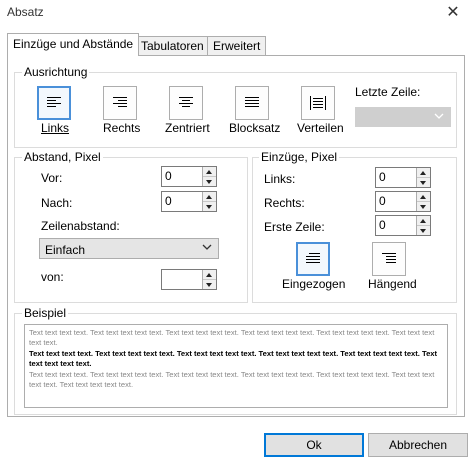 The height and width of the screenshot is (466, 476). Describe the element at coordinates (403, 117) in the screenshot. I see `last-line-select` at that location.